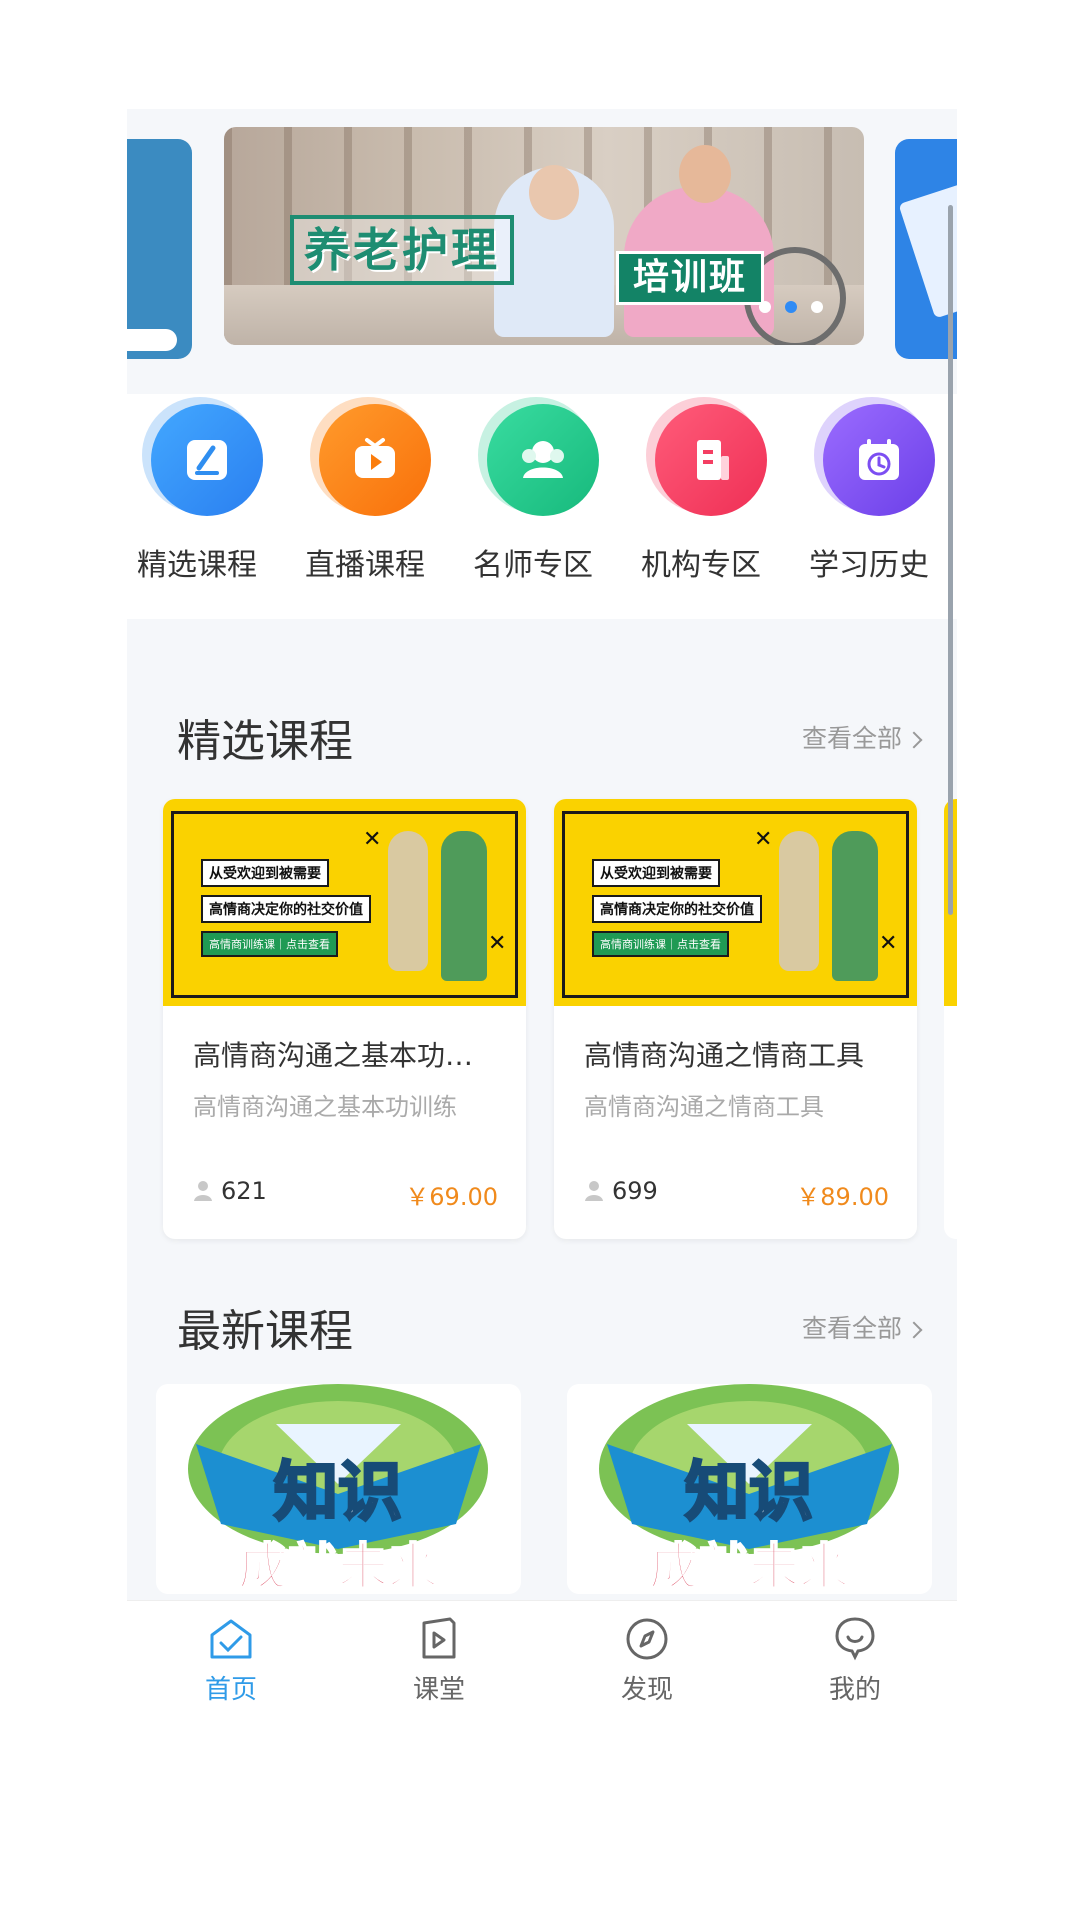 The height and width of the screenshot is (1920, 1080). Describe the element at coordinates (159, 249) in the screenshot. I see `banner-prev-slide` at that location.